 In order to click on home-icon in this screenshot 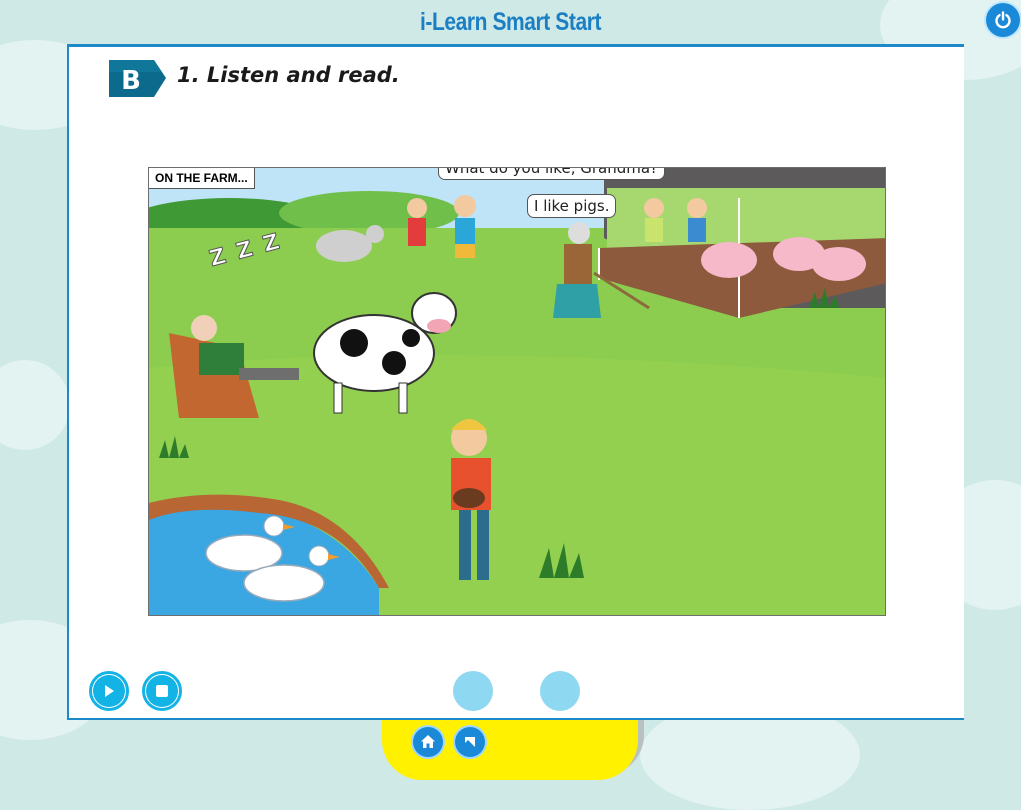, I will do `click(428, 741)`.